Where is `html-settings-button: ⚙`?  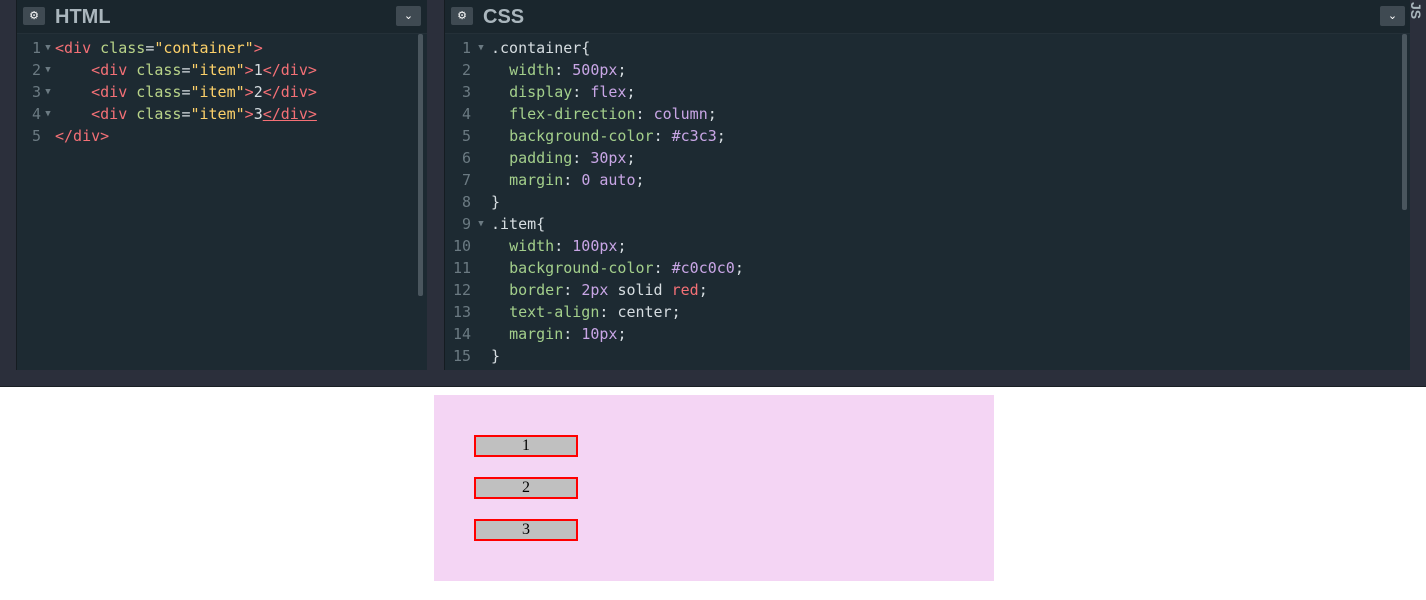 html-settings-button: ⚙ is located at coordinates (34, 16).